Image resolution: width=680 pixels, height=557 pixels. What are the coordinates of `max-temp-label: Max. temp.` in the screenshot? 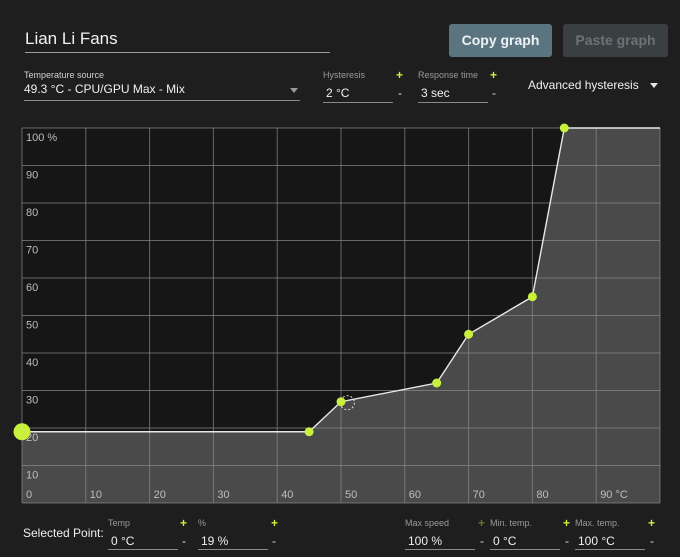 It's located at (597, 523).